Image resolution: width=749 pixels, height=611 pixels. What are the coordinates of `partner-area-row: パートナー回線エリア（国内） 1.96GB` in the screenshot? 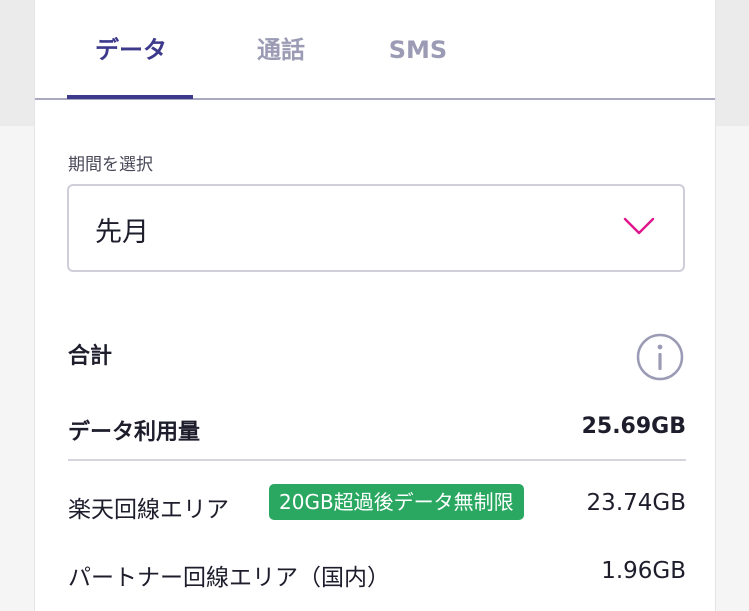 It's located at (377, 572).